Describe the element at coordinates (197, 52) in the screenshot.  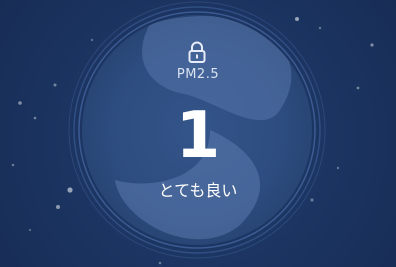
I see `lock-icon` at that location.